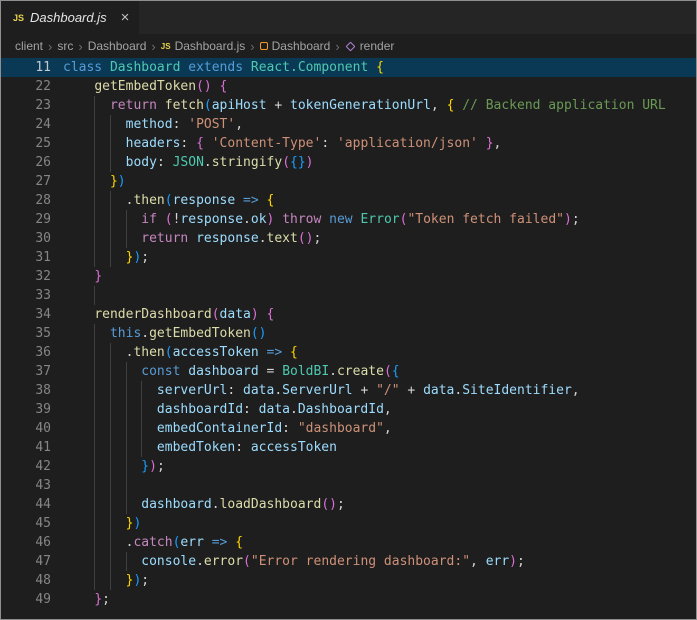  I want to click on breadcrumb-item-render: render, so click(369, 46).